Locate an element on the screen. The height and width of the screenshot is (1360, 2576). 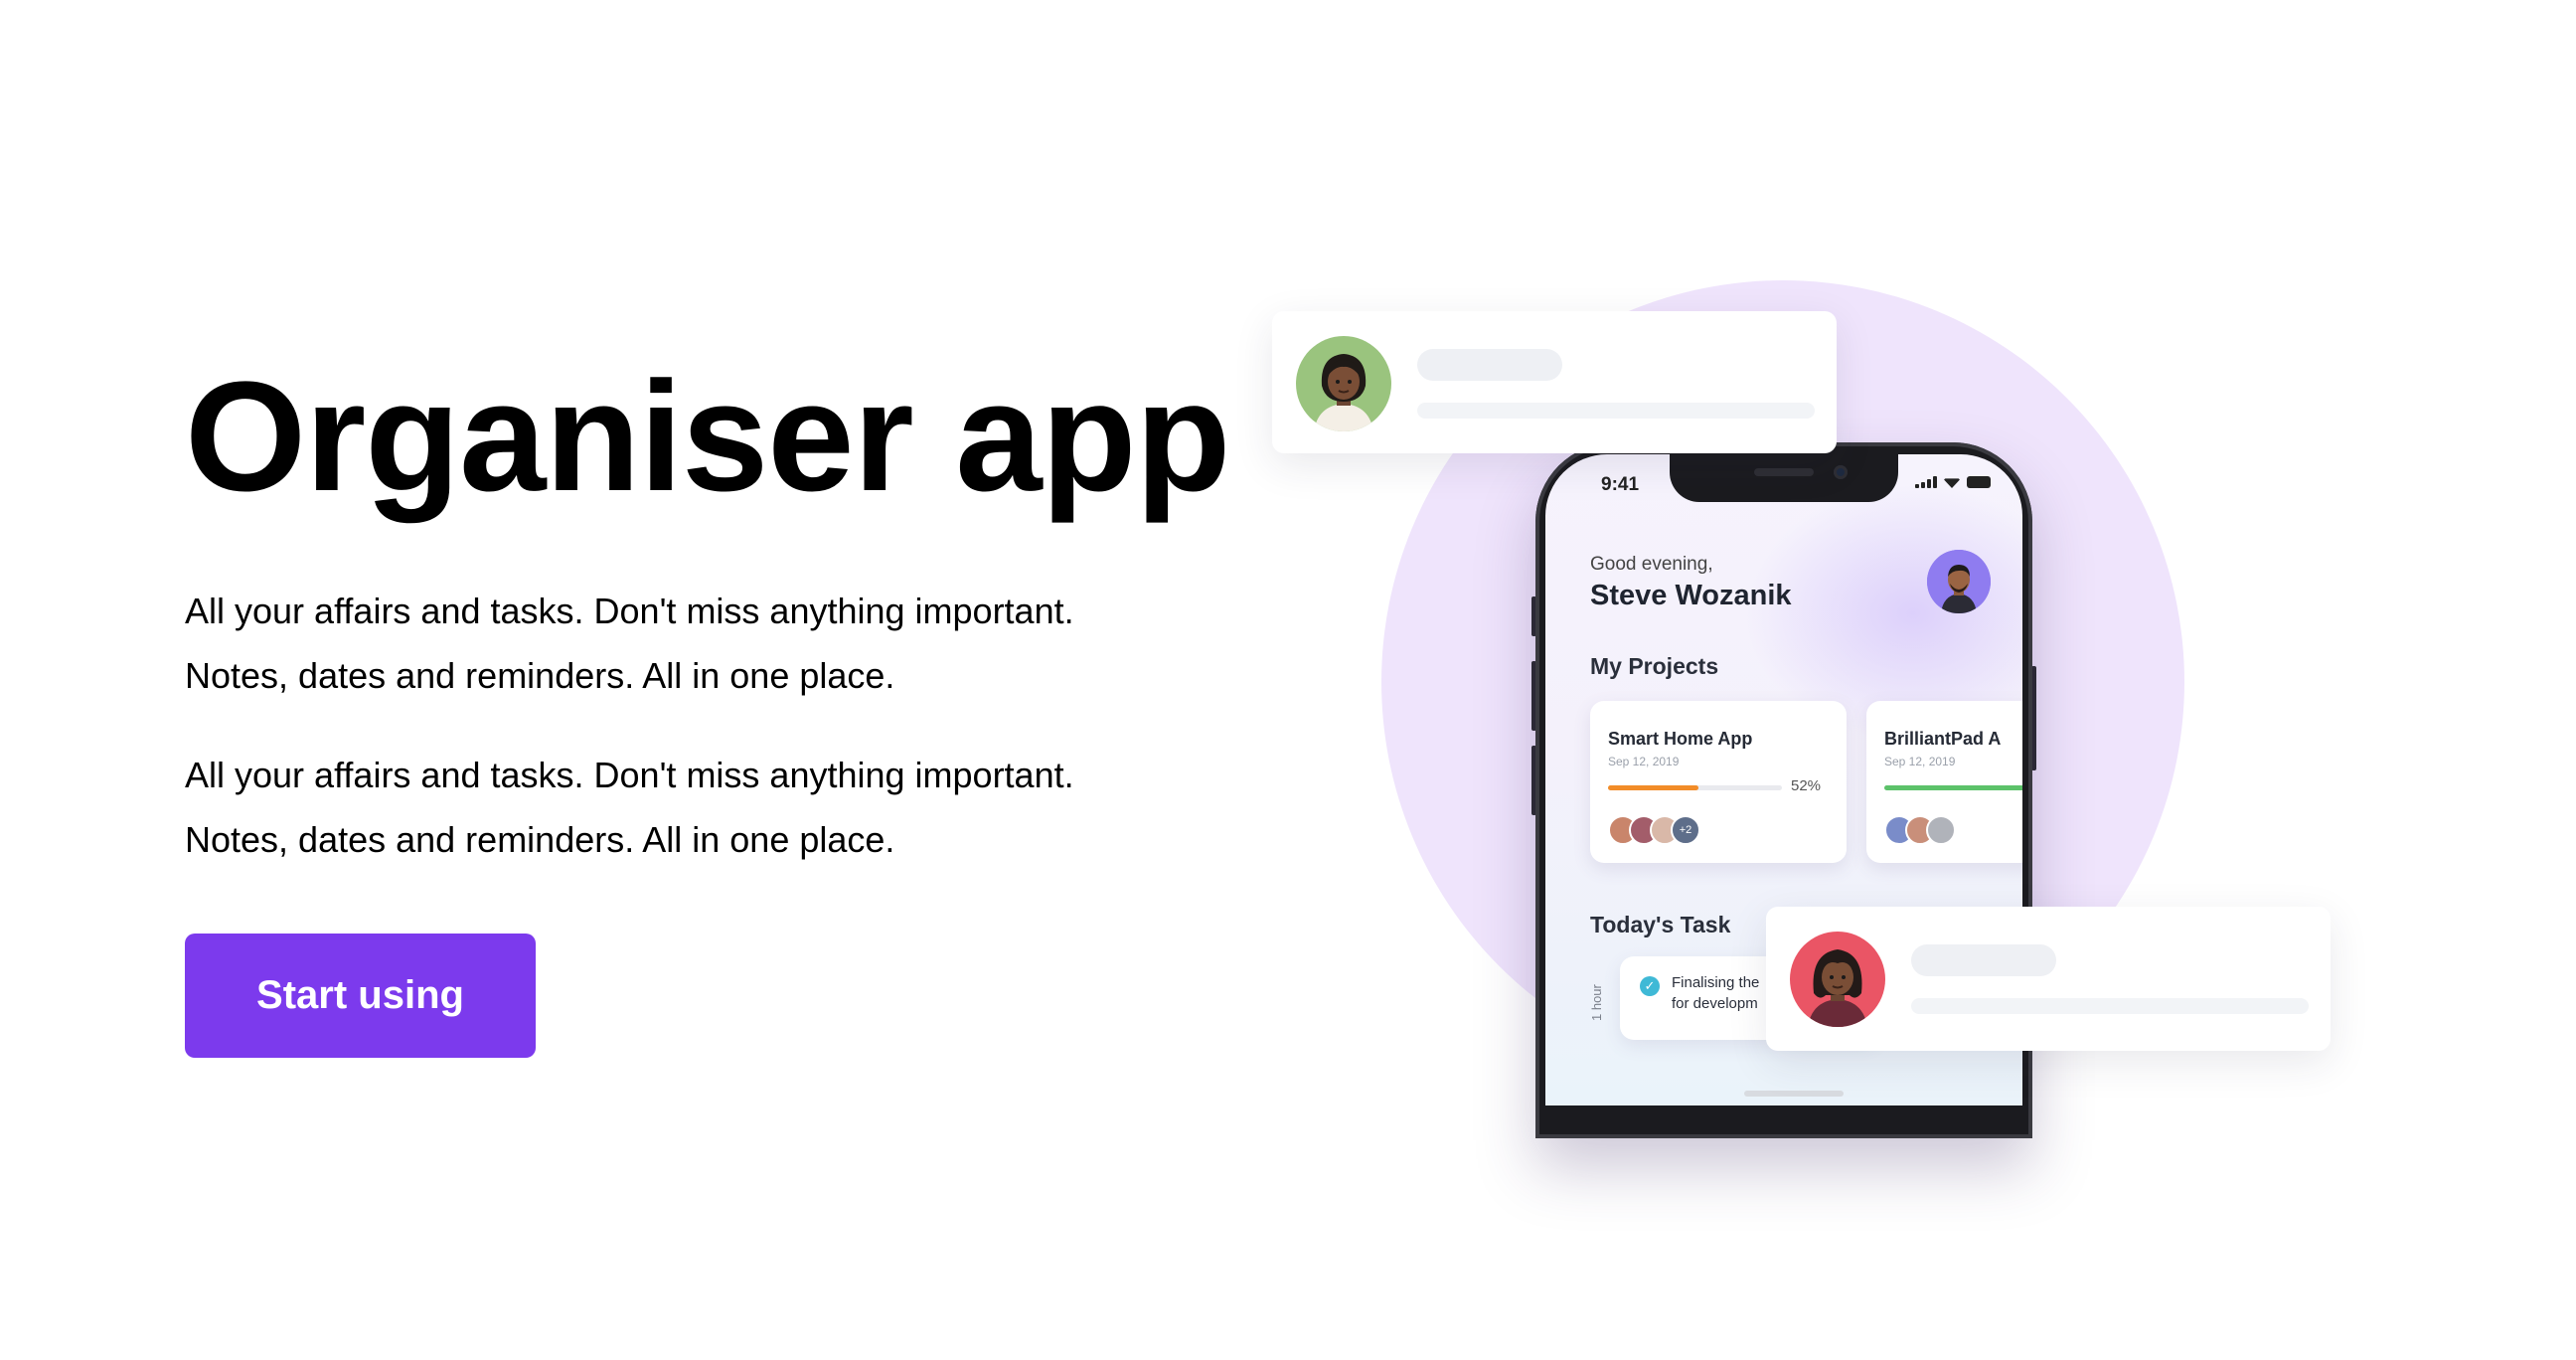
more-members-badge: +2 is located at coordinates (1685, 830).